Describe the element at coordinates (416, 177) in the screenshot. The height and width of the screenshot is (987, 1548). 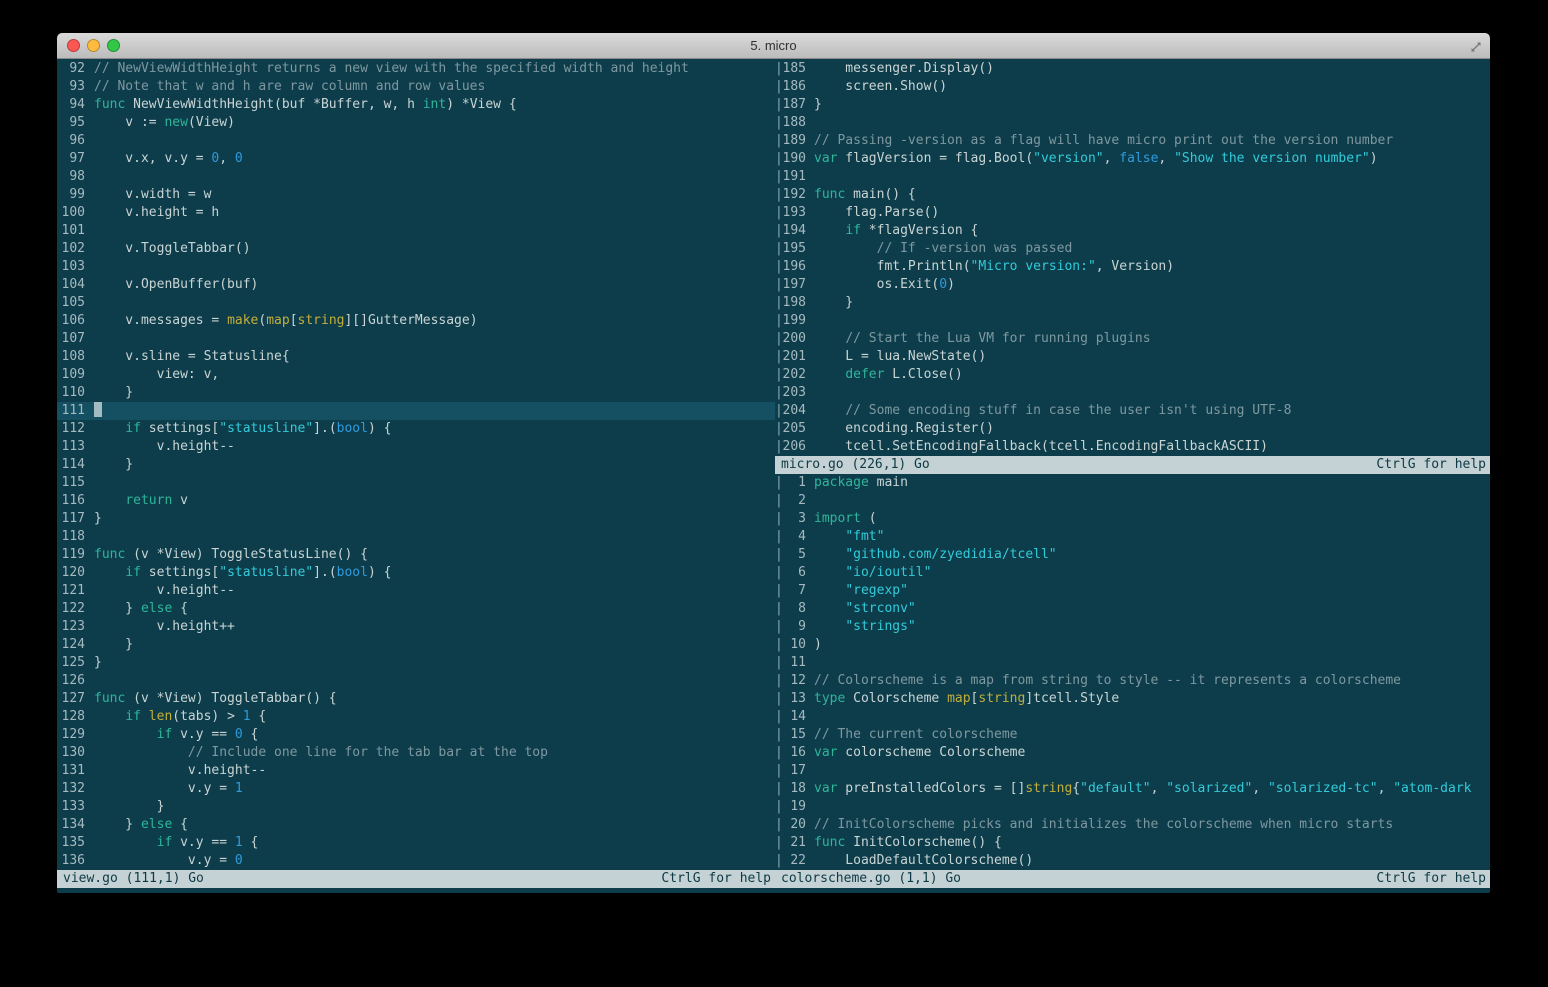
I see `code-line: 98` at that location.